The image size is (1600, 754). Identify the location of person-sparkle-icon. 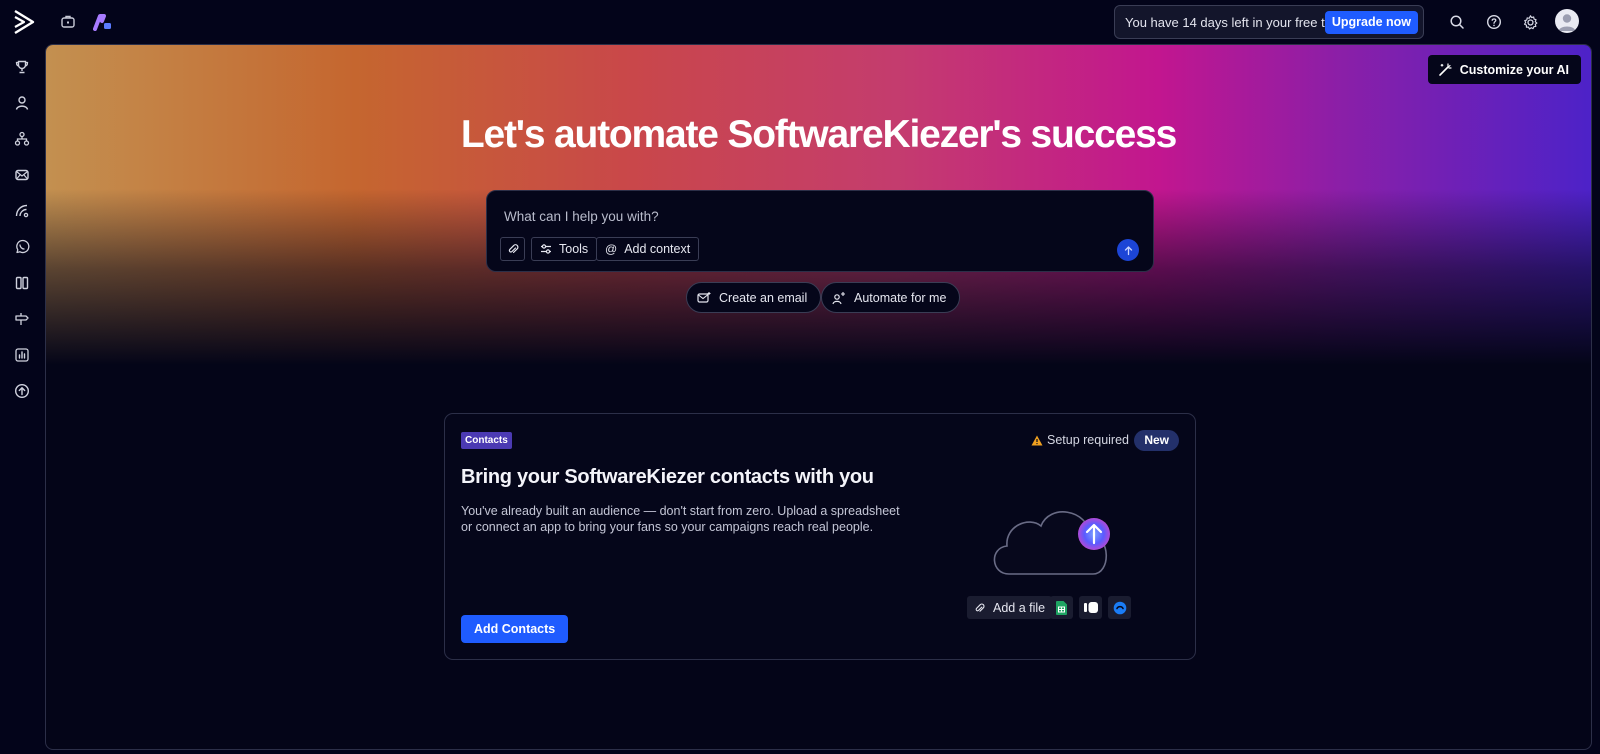
(838, 297).